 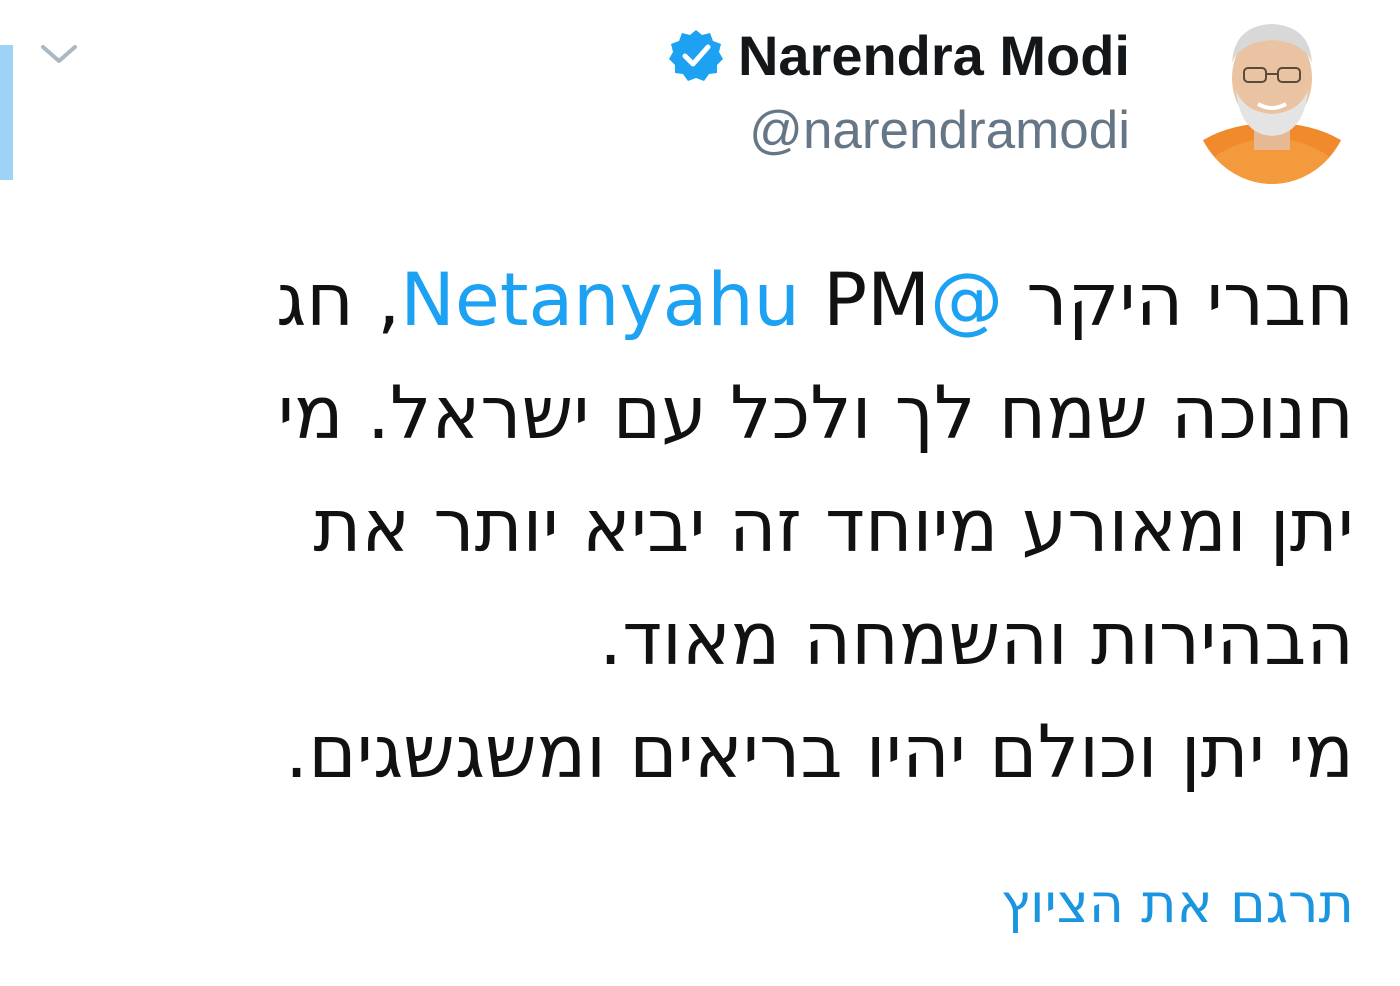 What do you see at coordinates (695, 55) in the screenshot?
I see `verified-badge-icon` at bounding box center [695, 55].